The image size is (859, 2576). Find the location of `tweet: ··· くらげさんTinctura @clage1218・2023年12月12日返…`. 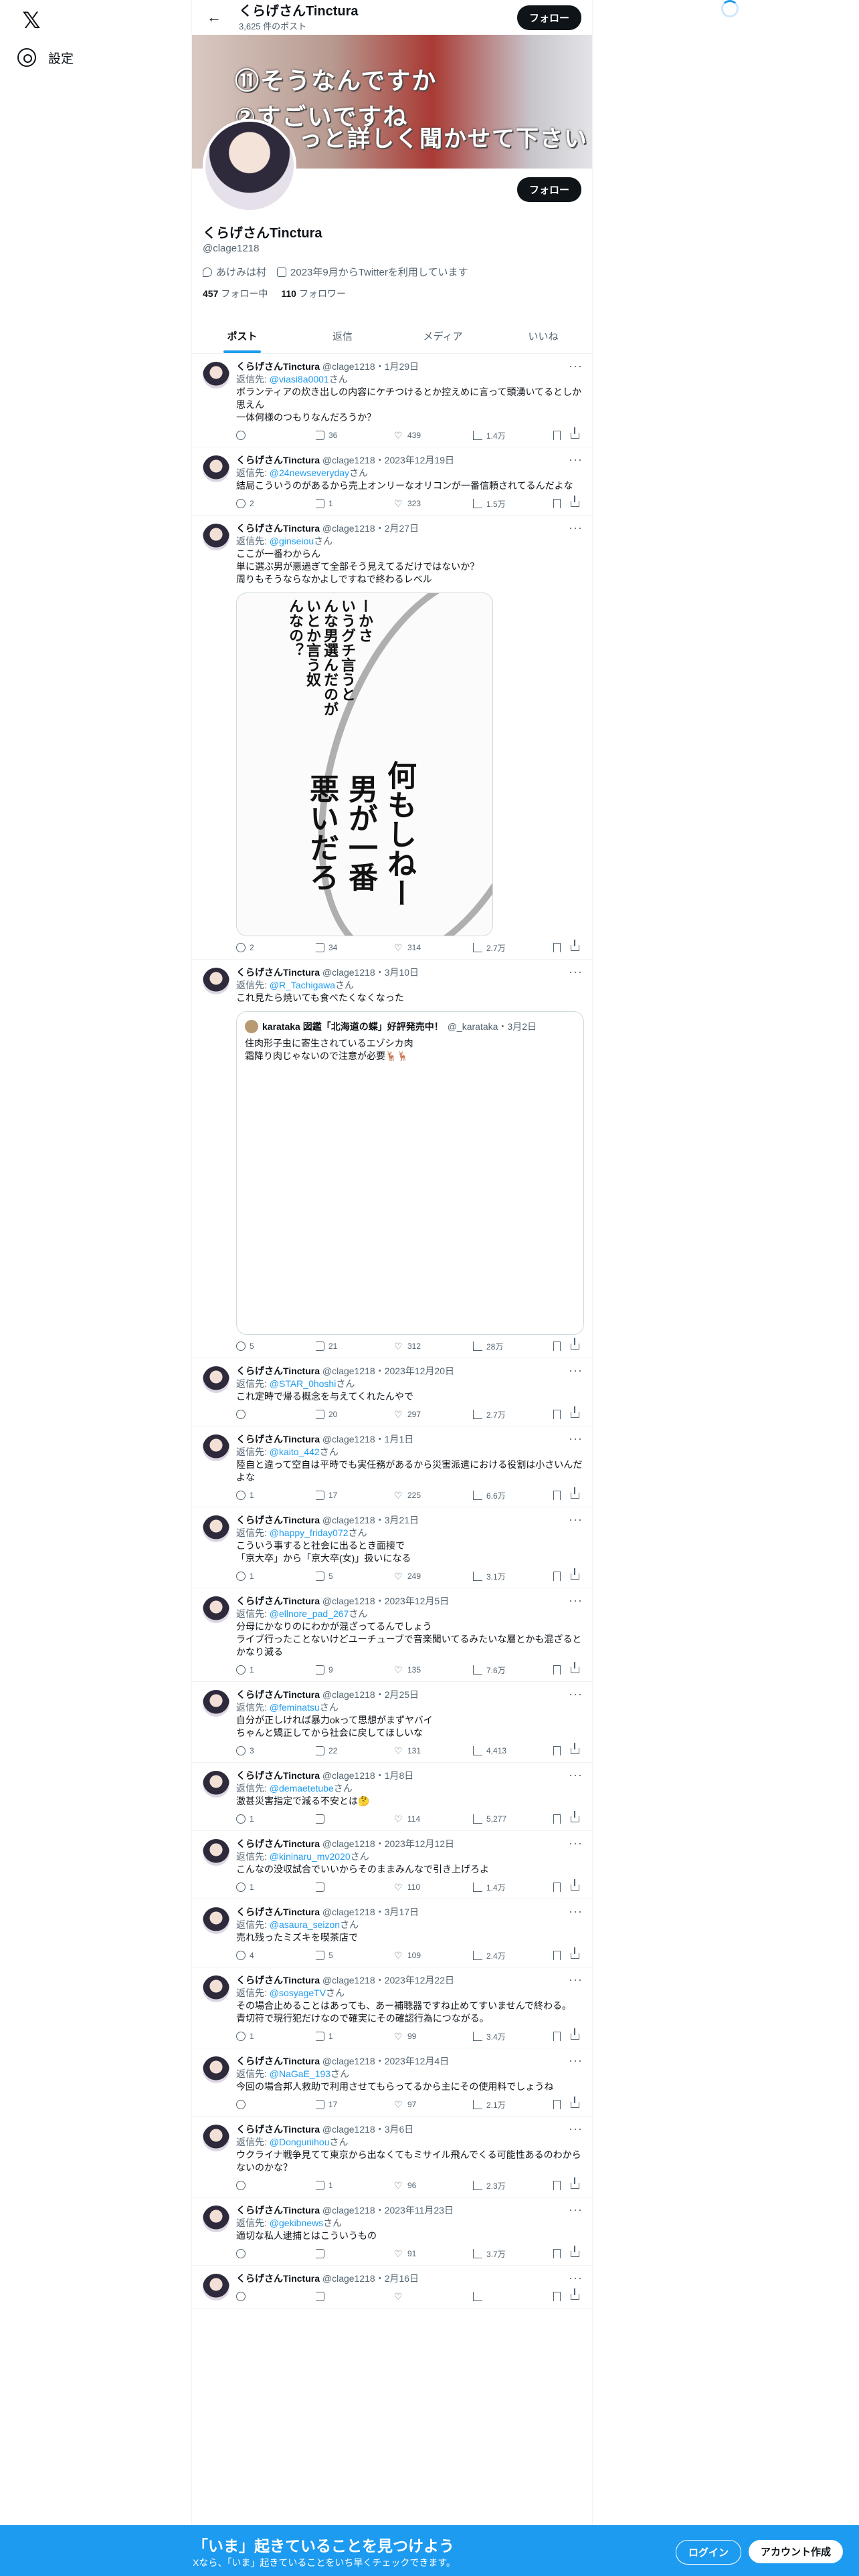

tweet: ··· くらげさんTinctura @clage1218・2023年12月12日返… is located at coordinates (392, 1865).